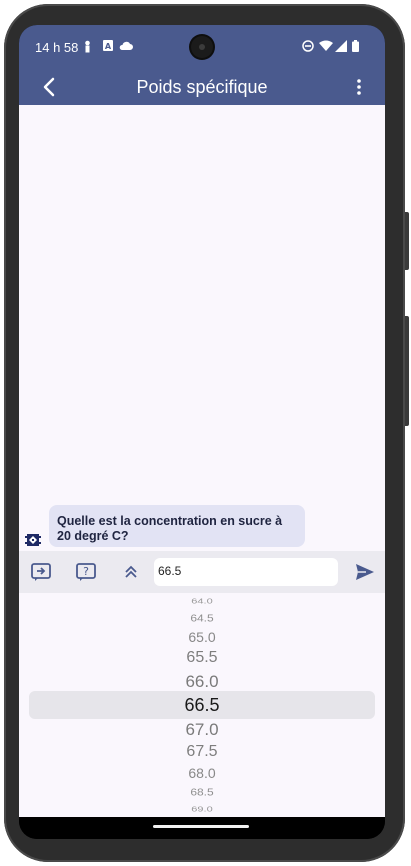 This screenshot has height=866, width=411. I want to click on picker-value: 64.0, so click(202, 601).